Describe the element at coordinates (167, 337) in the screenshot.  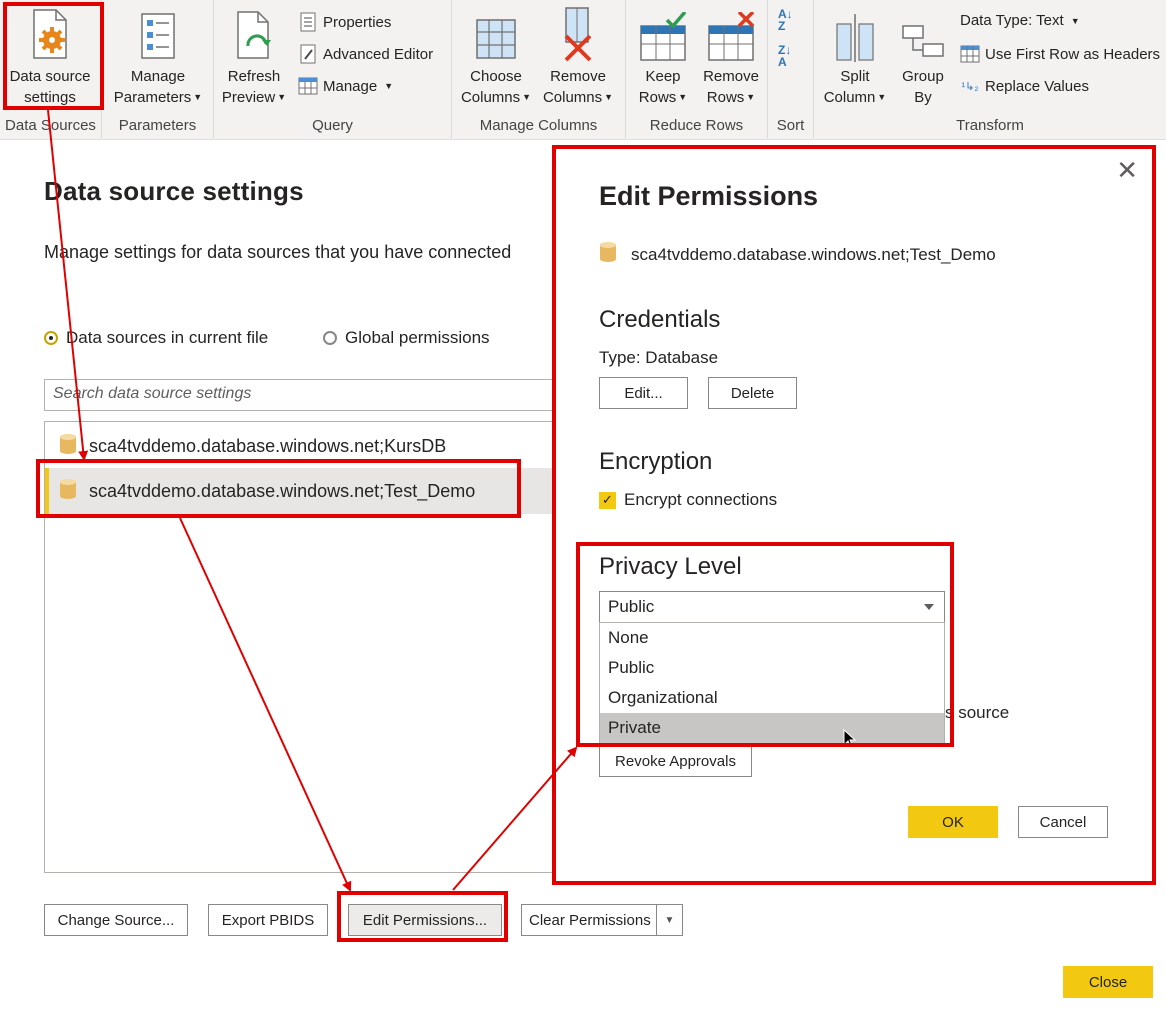
I see `radio-current-label: Data sources in current file` at that location.